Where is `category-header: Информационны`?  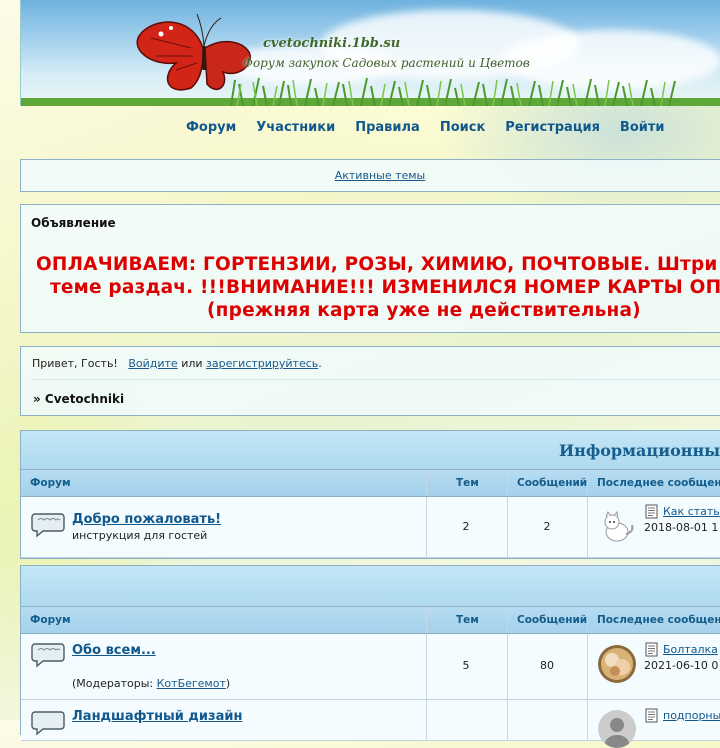 category-header: Информационны is located at coordinates (370, 450).